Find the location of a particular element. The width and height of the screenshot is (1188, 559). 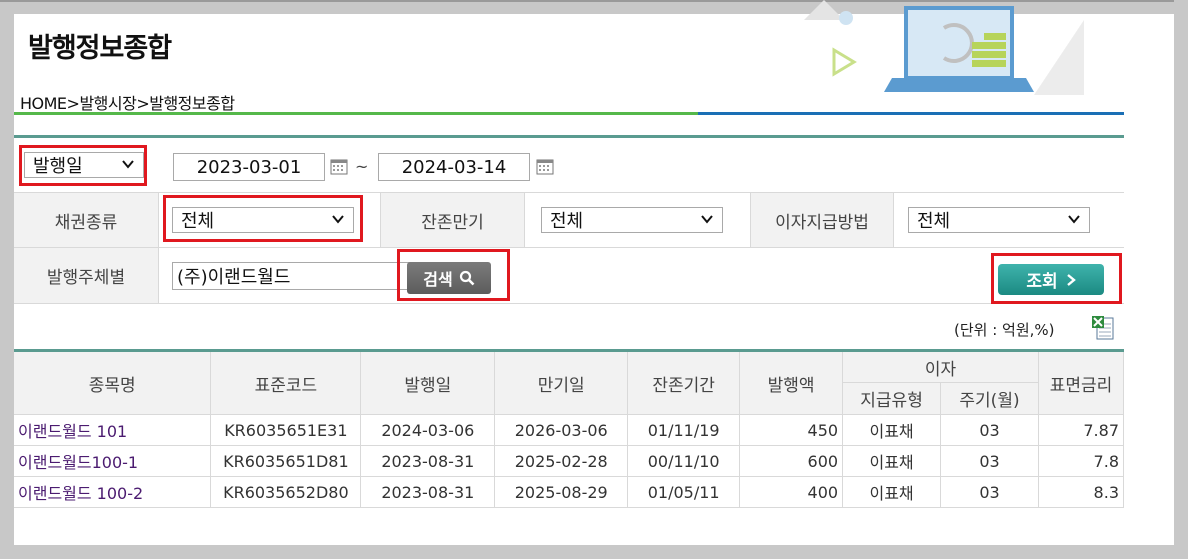

window-right-margin is located at coordinates (1181, 279).